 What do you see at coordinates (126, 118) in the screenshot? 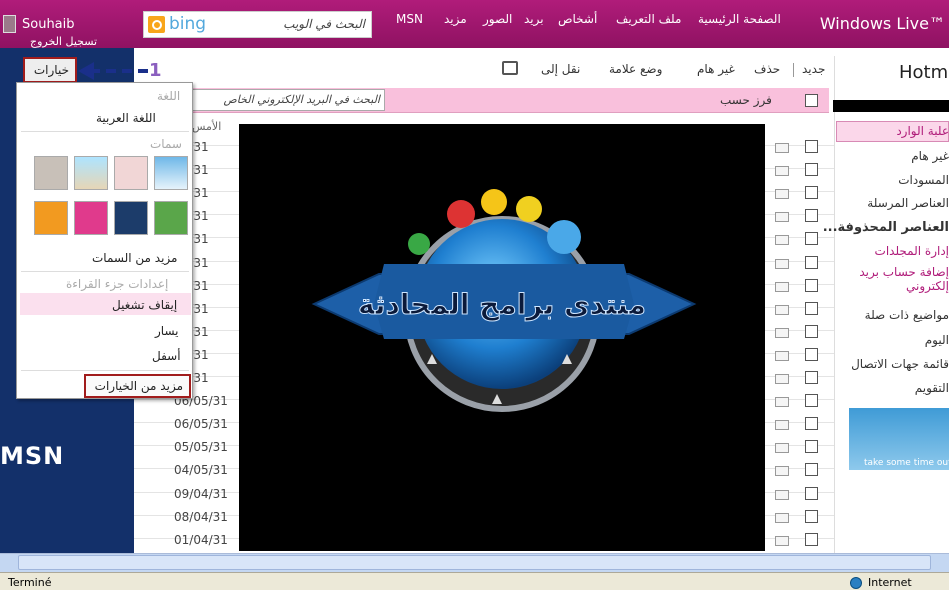
I see `menu-language-arabic: اللغة العربية` at bounding box center [126, 118].